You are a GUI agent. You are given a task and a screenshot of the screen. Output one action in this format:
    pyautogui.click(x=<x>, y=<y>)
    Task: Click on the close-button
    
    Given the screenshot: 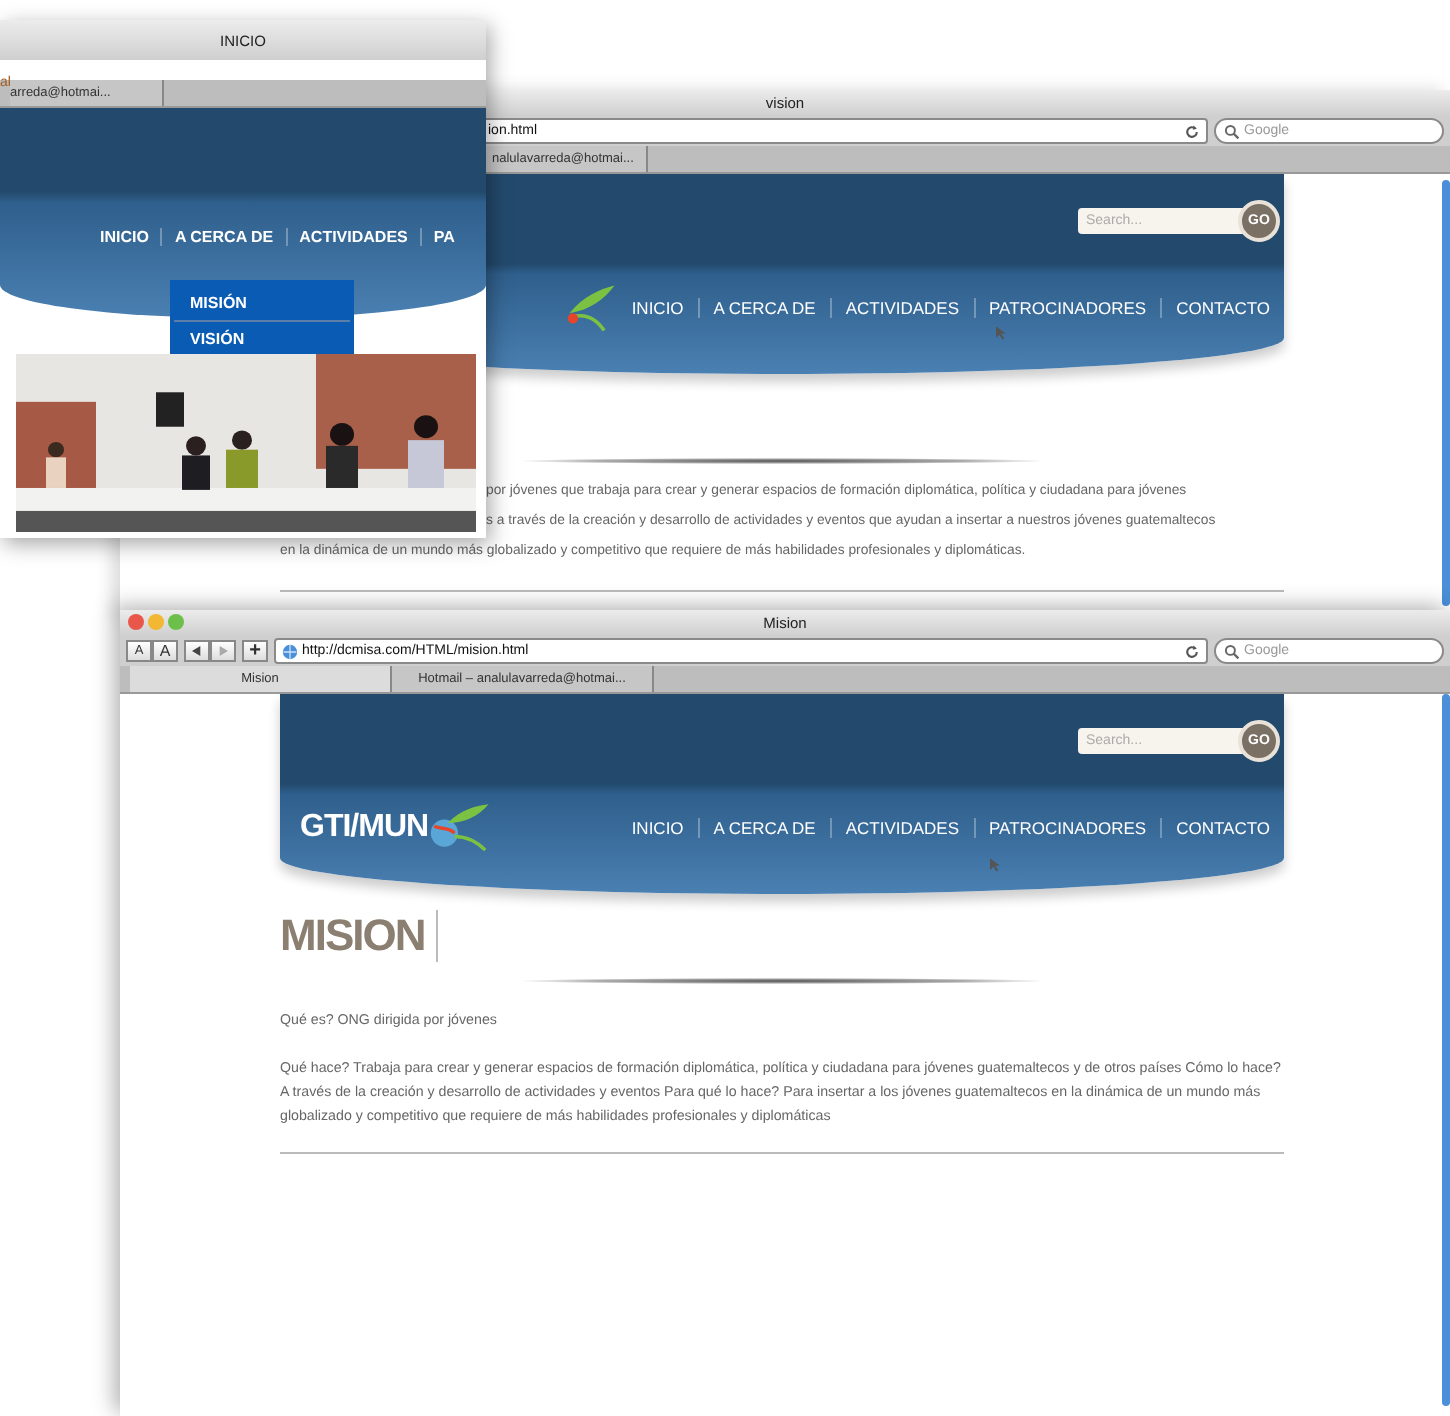 What is the action you would take?
    pyautogui.click(x=136, y=622)
    